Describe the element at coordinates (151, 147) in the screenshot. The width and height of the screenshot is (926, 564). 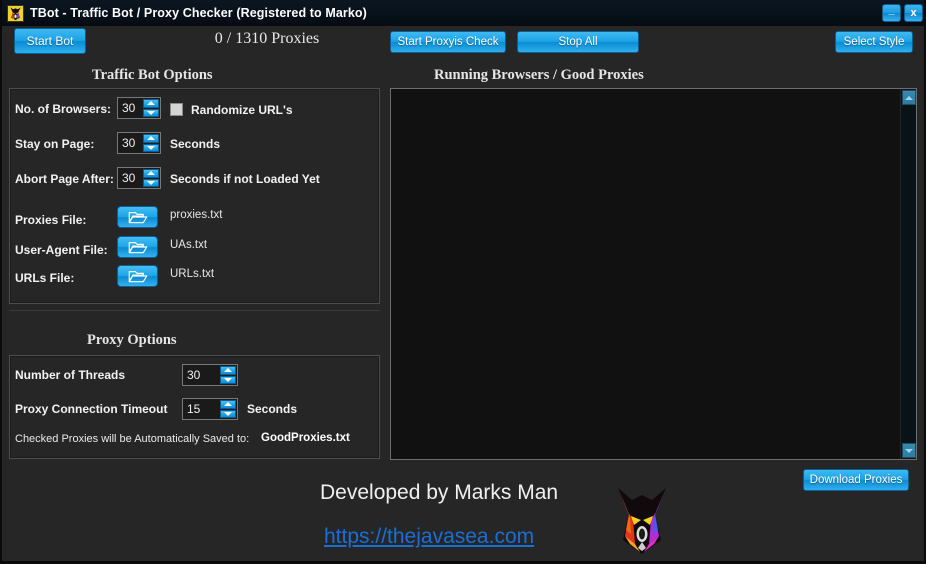
I see `stay-on-page-decrement-button` at that location.